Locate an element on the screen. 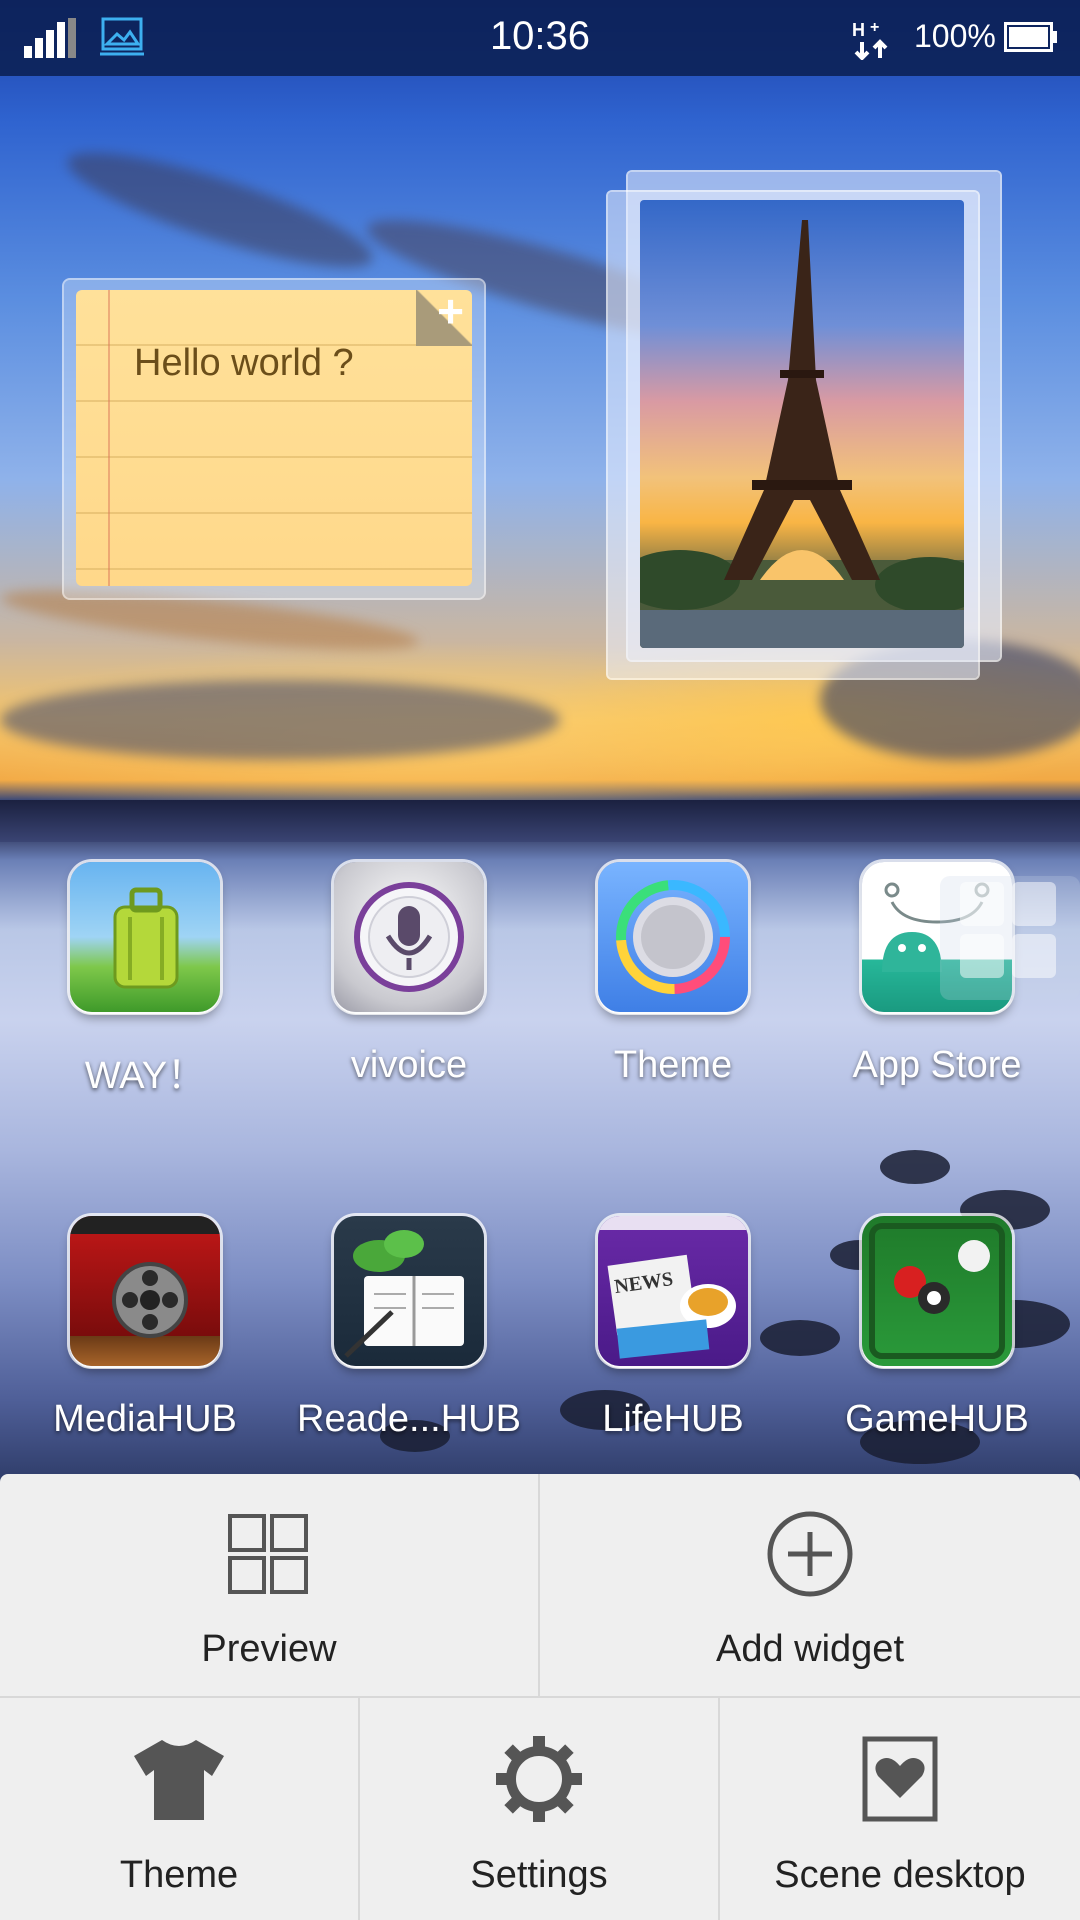 The height and width of the screenshot is (1920, 1080). app-way: WAY！ is located at coordinates (132, 982).